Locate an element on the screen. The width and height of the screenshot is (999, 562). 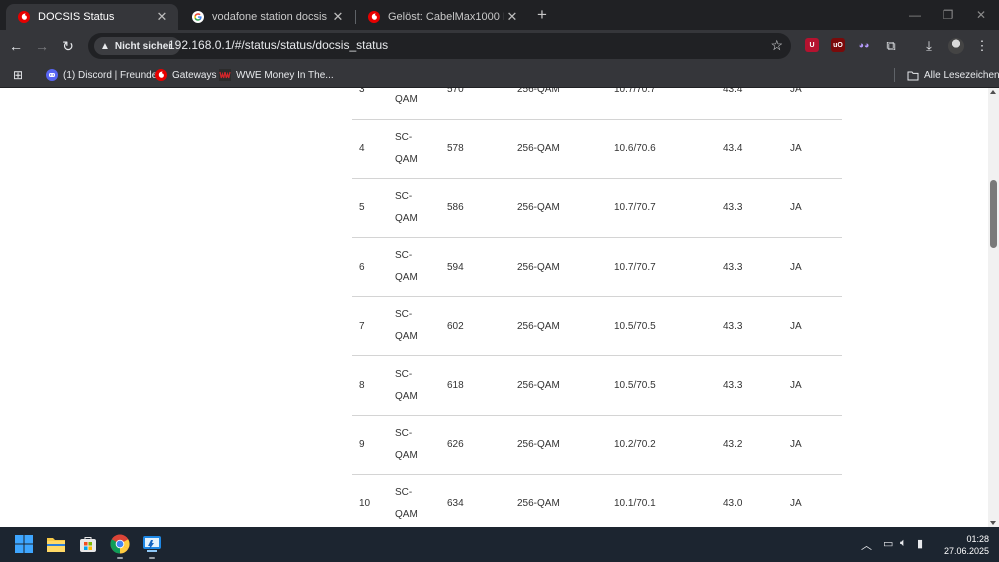
page-scrollbar is located at coordinates (993, 307).